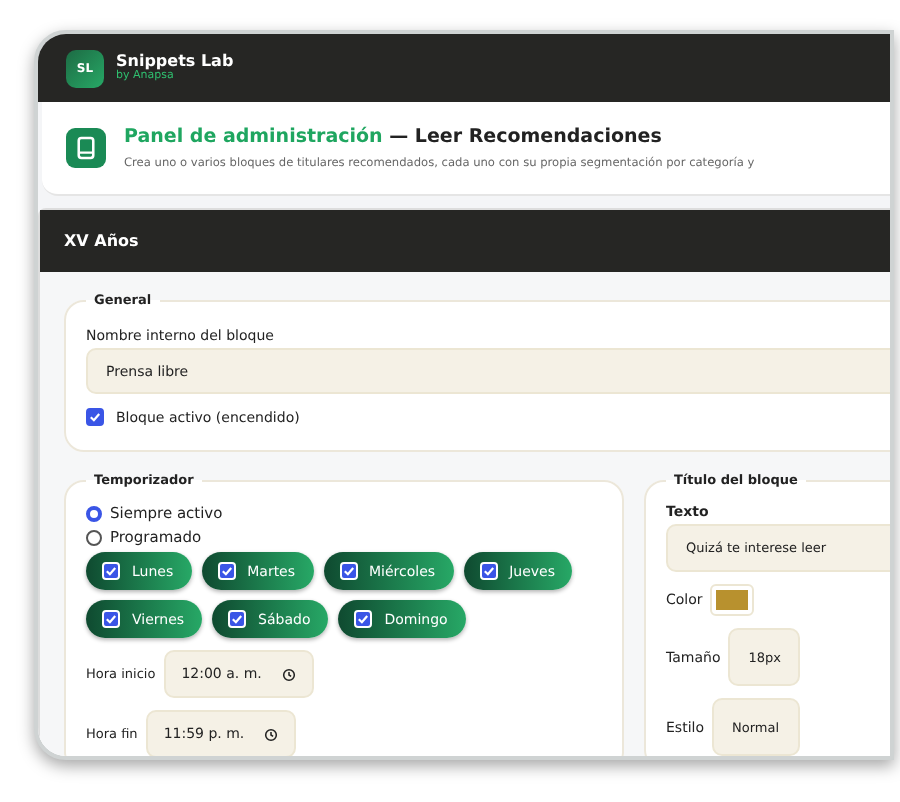 This screenshot has width=900, height=802. Describe the element at coordinates (86, 148) in the screenshot. I see `book-icon` at that location.